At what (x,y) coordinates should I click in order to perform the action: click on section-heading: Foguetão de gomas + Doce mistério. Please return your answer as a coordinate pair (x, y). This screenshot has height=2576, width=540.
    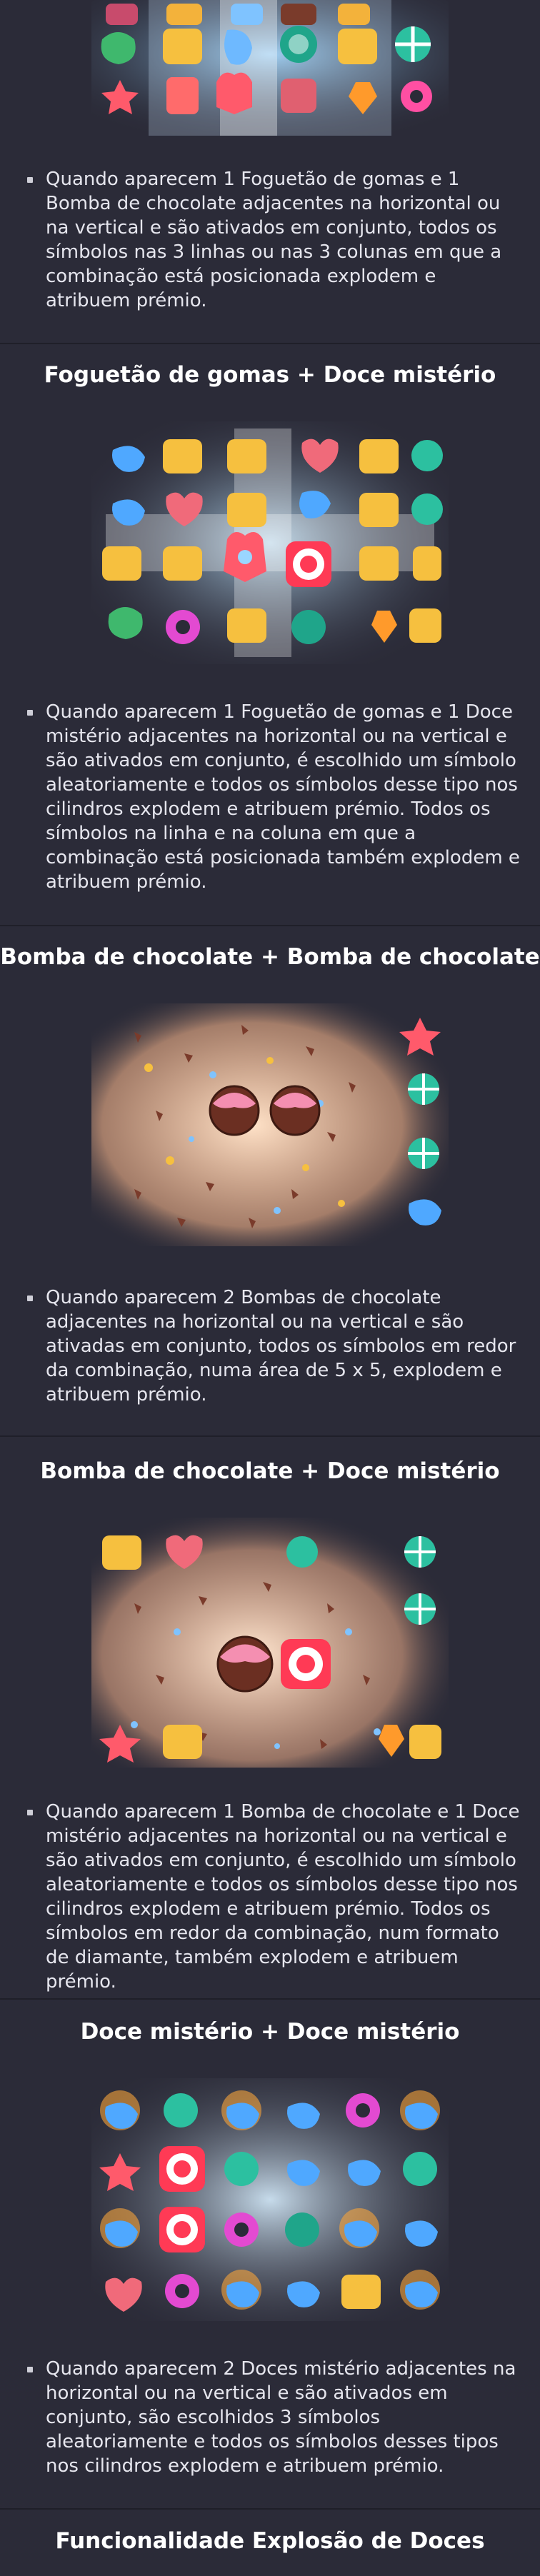
    Looking at the image, I should click on (270, 375).